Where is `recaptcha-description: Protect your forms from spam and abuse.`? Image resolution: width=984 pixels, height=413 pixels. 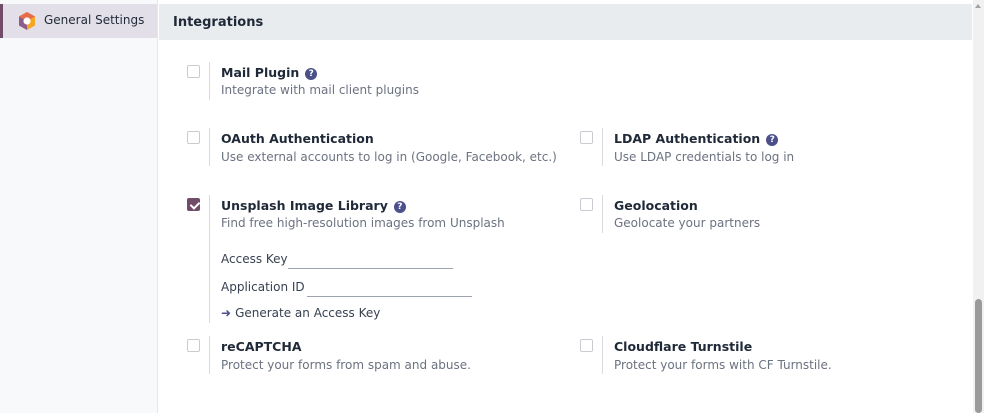
recaptcha-description: Protect your forms from spam and abuse. is located at coordinates (346, 365).